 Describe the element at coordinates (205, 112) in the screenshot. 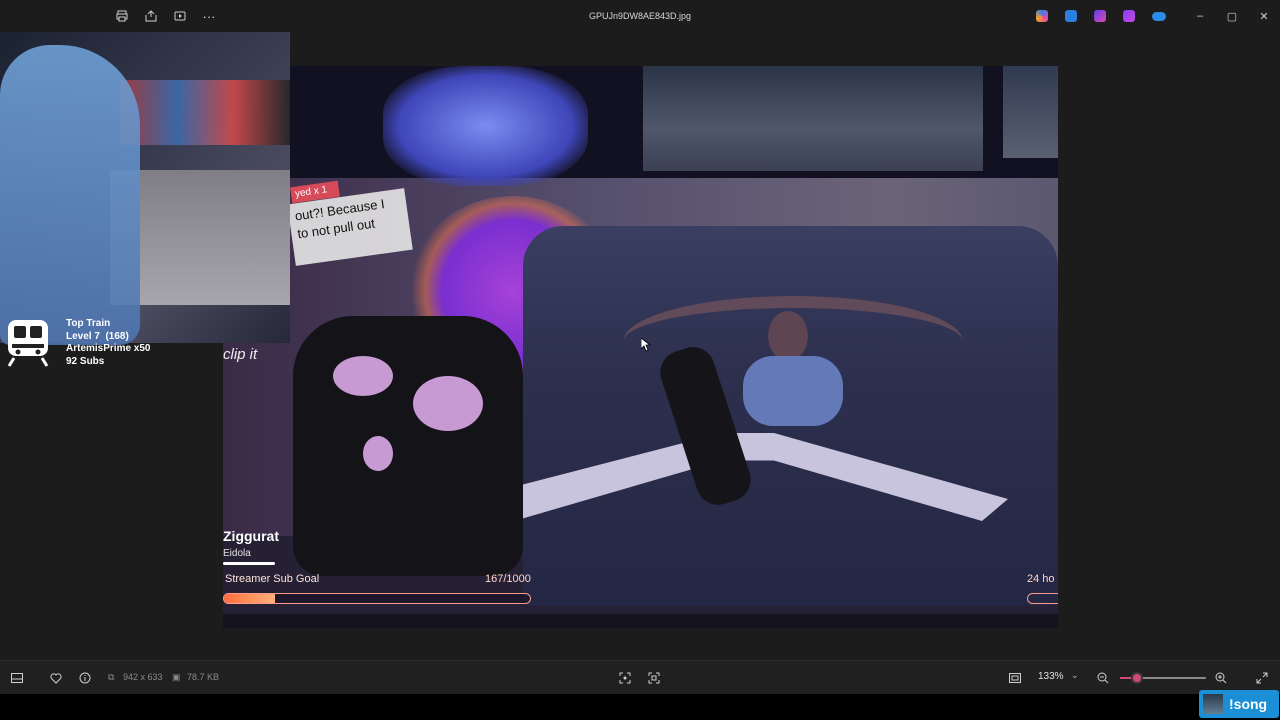

I see `wall-art` at that location.